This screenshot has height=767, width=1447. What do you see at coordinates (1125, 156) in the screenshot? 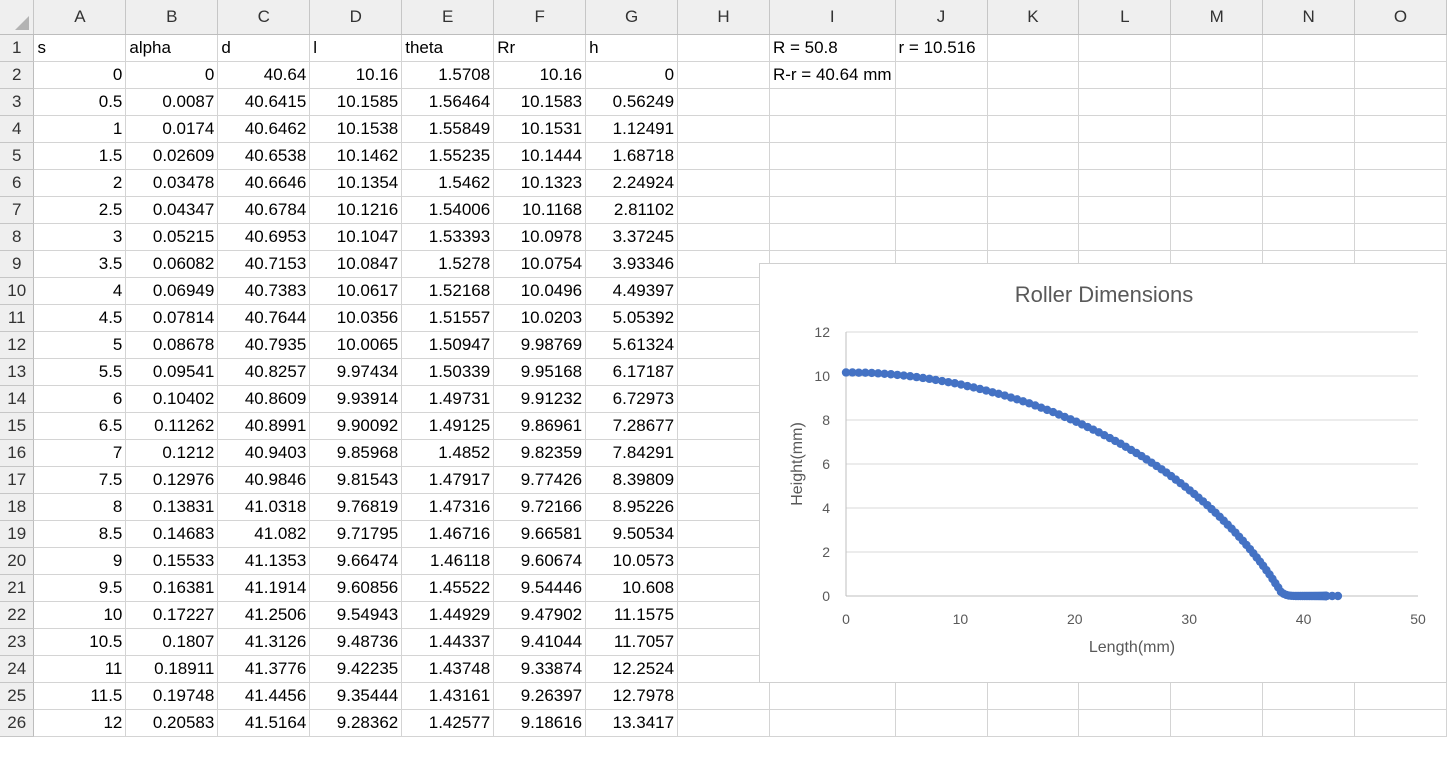
I see `cell-l5` at bounding box center [1125, 156].